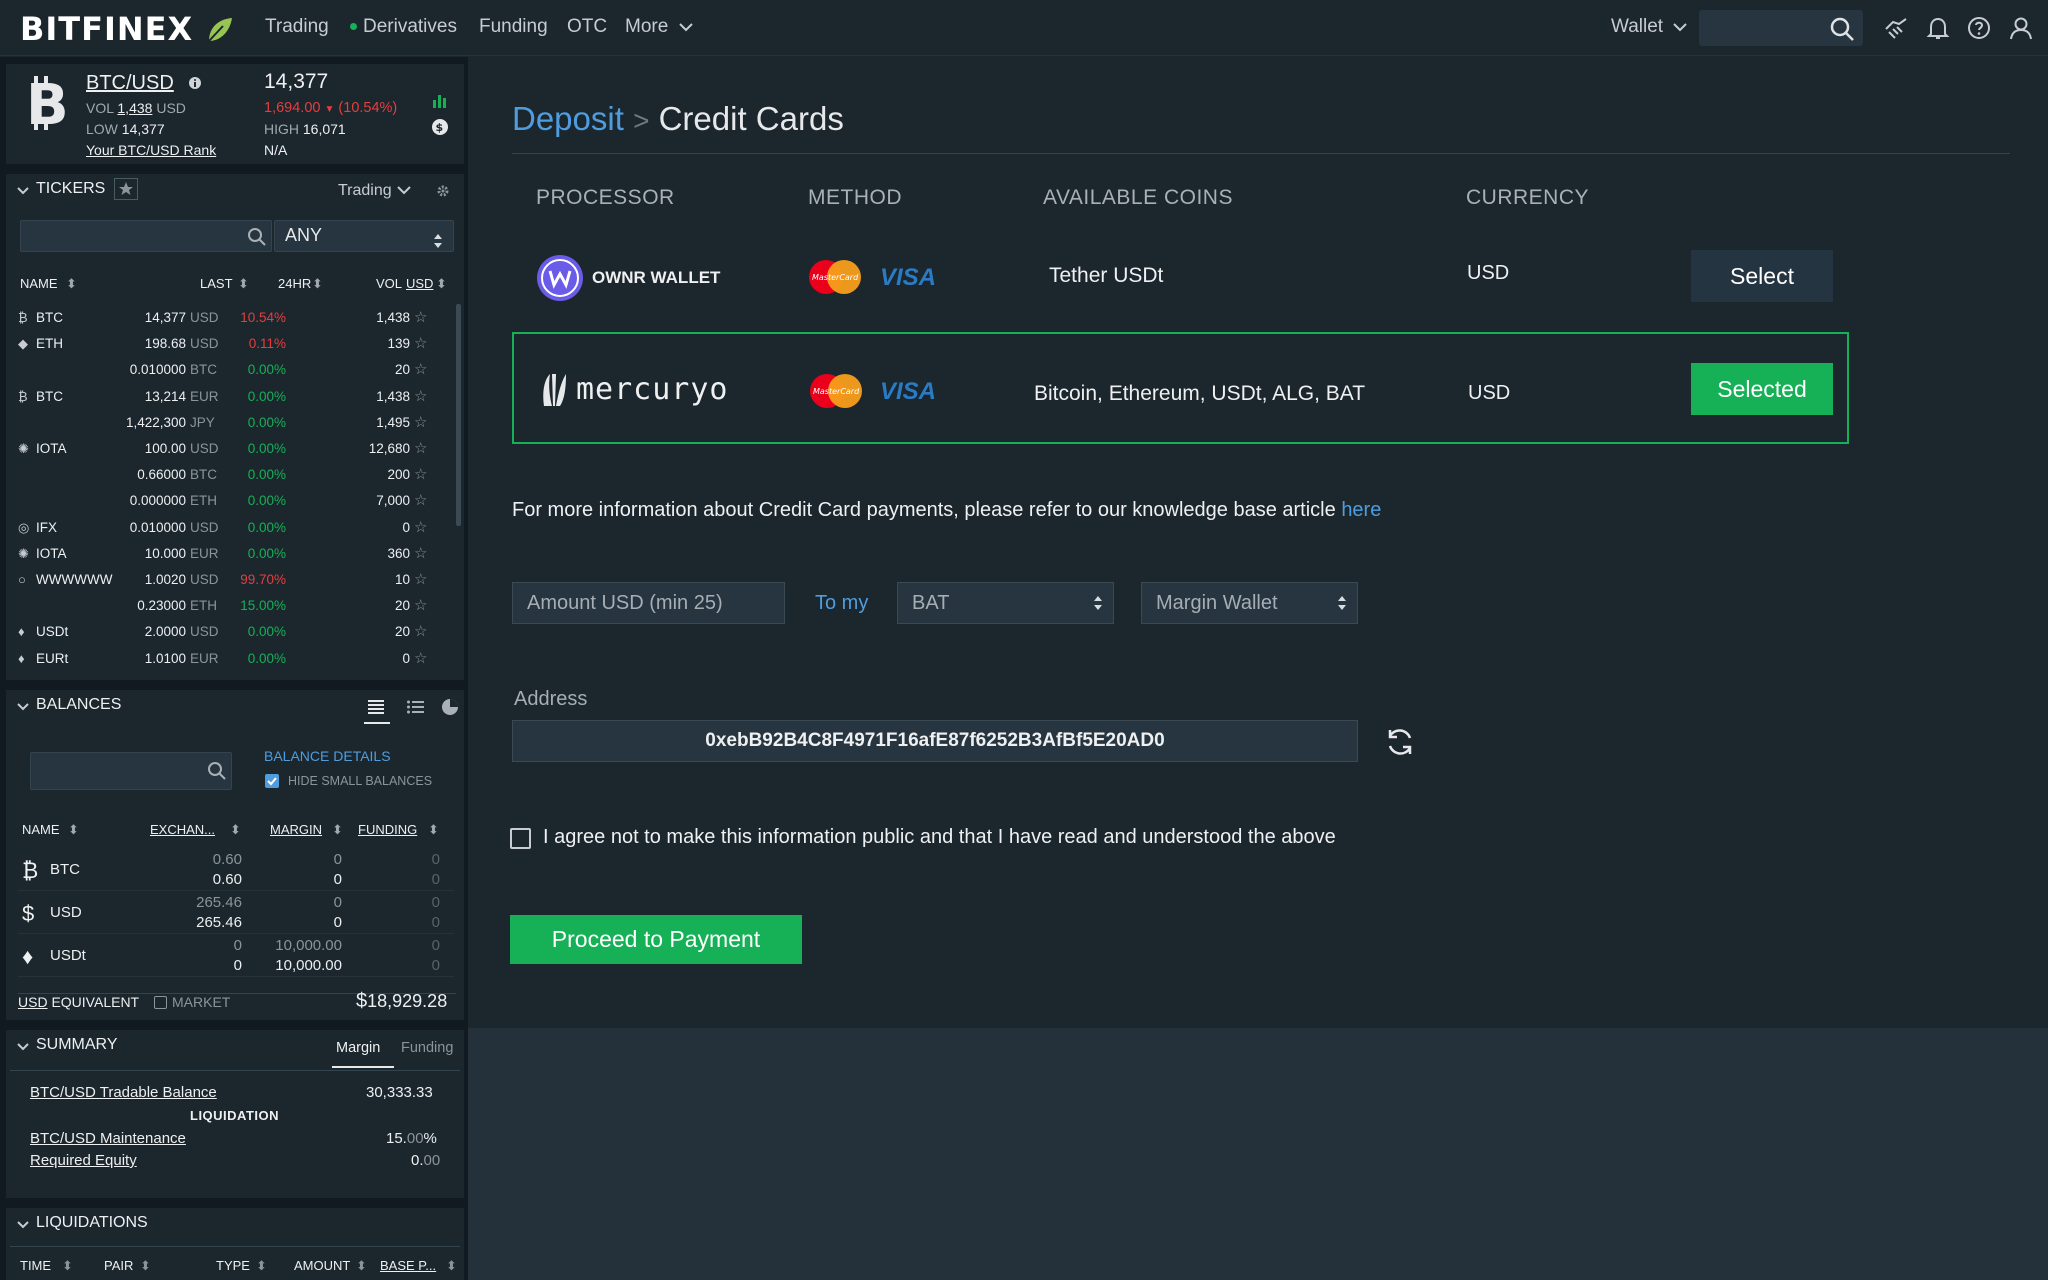  I want to click on ticker-row: ♦ EURt 1.0100 EUR 0.00% 0 ☆, so click(235, 660).